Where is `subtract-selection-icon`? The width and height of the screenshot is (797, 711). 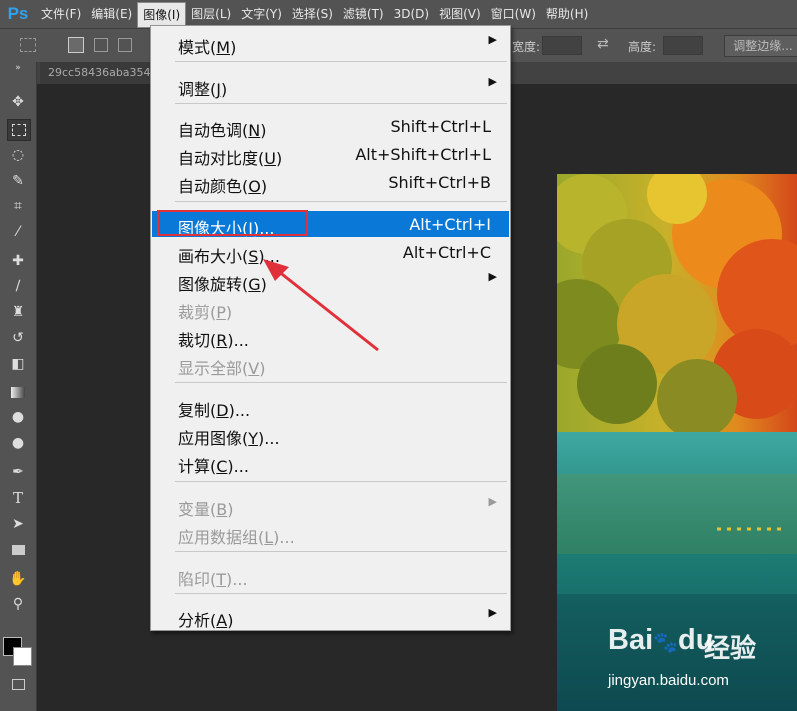
subtract-selection-icon is located at coordinates (125, 45).